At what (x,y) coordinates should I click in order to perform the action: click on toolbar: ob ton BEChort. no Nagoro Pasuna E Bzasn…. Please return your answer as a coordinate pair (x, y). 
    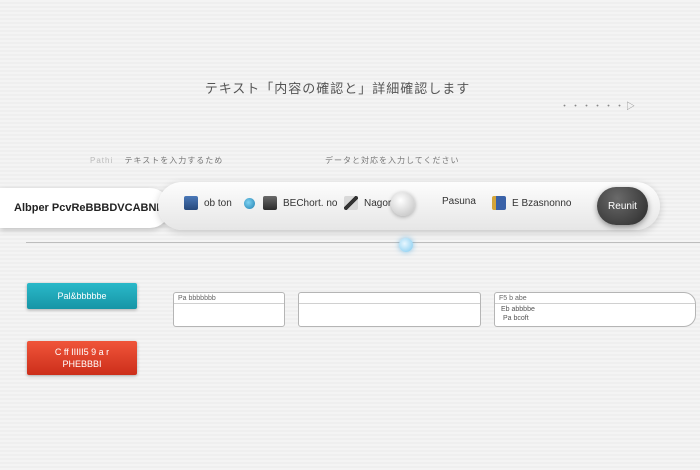
    Looking at the image, I should click on (409, 206).